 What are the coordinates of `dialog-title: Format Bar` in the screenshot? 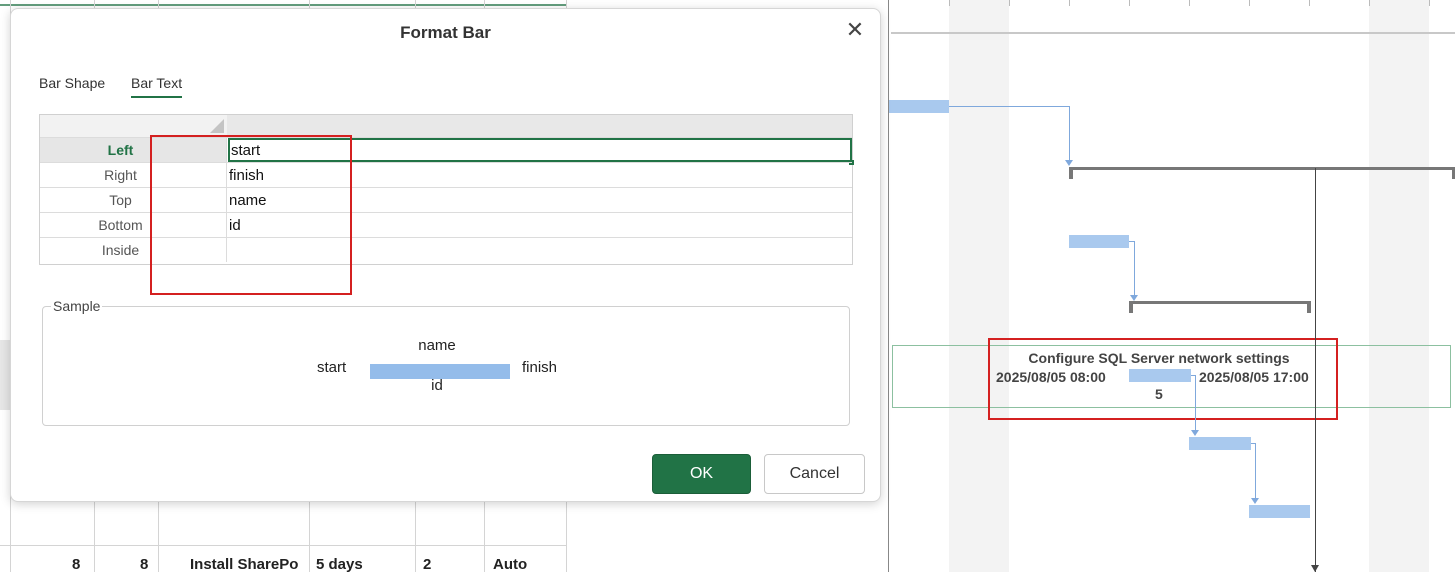 It's located at (445, 32).